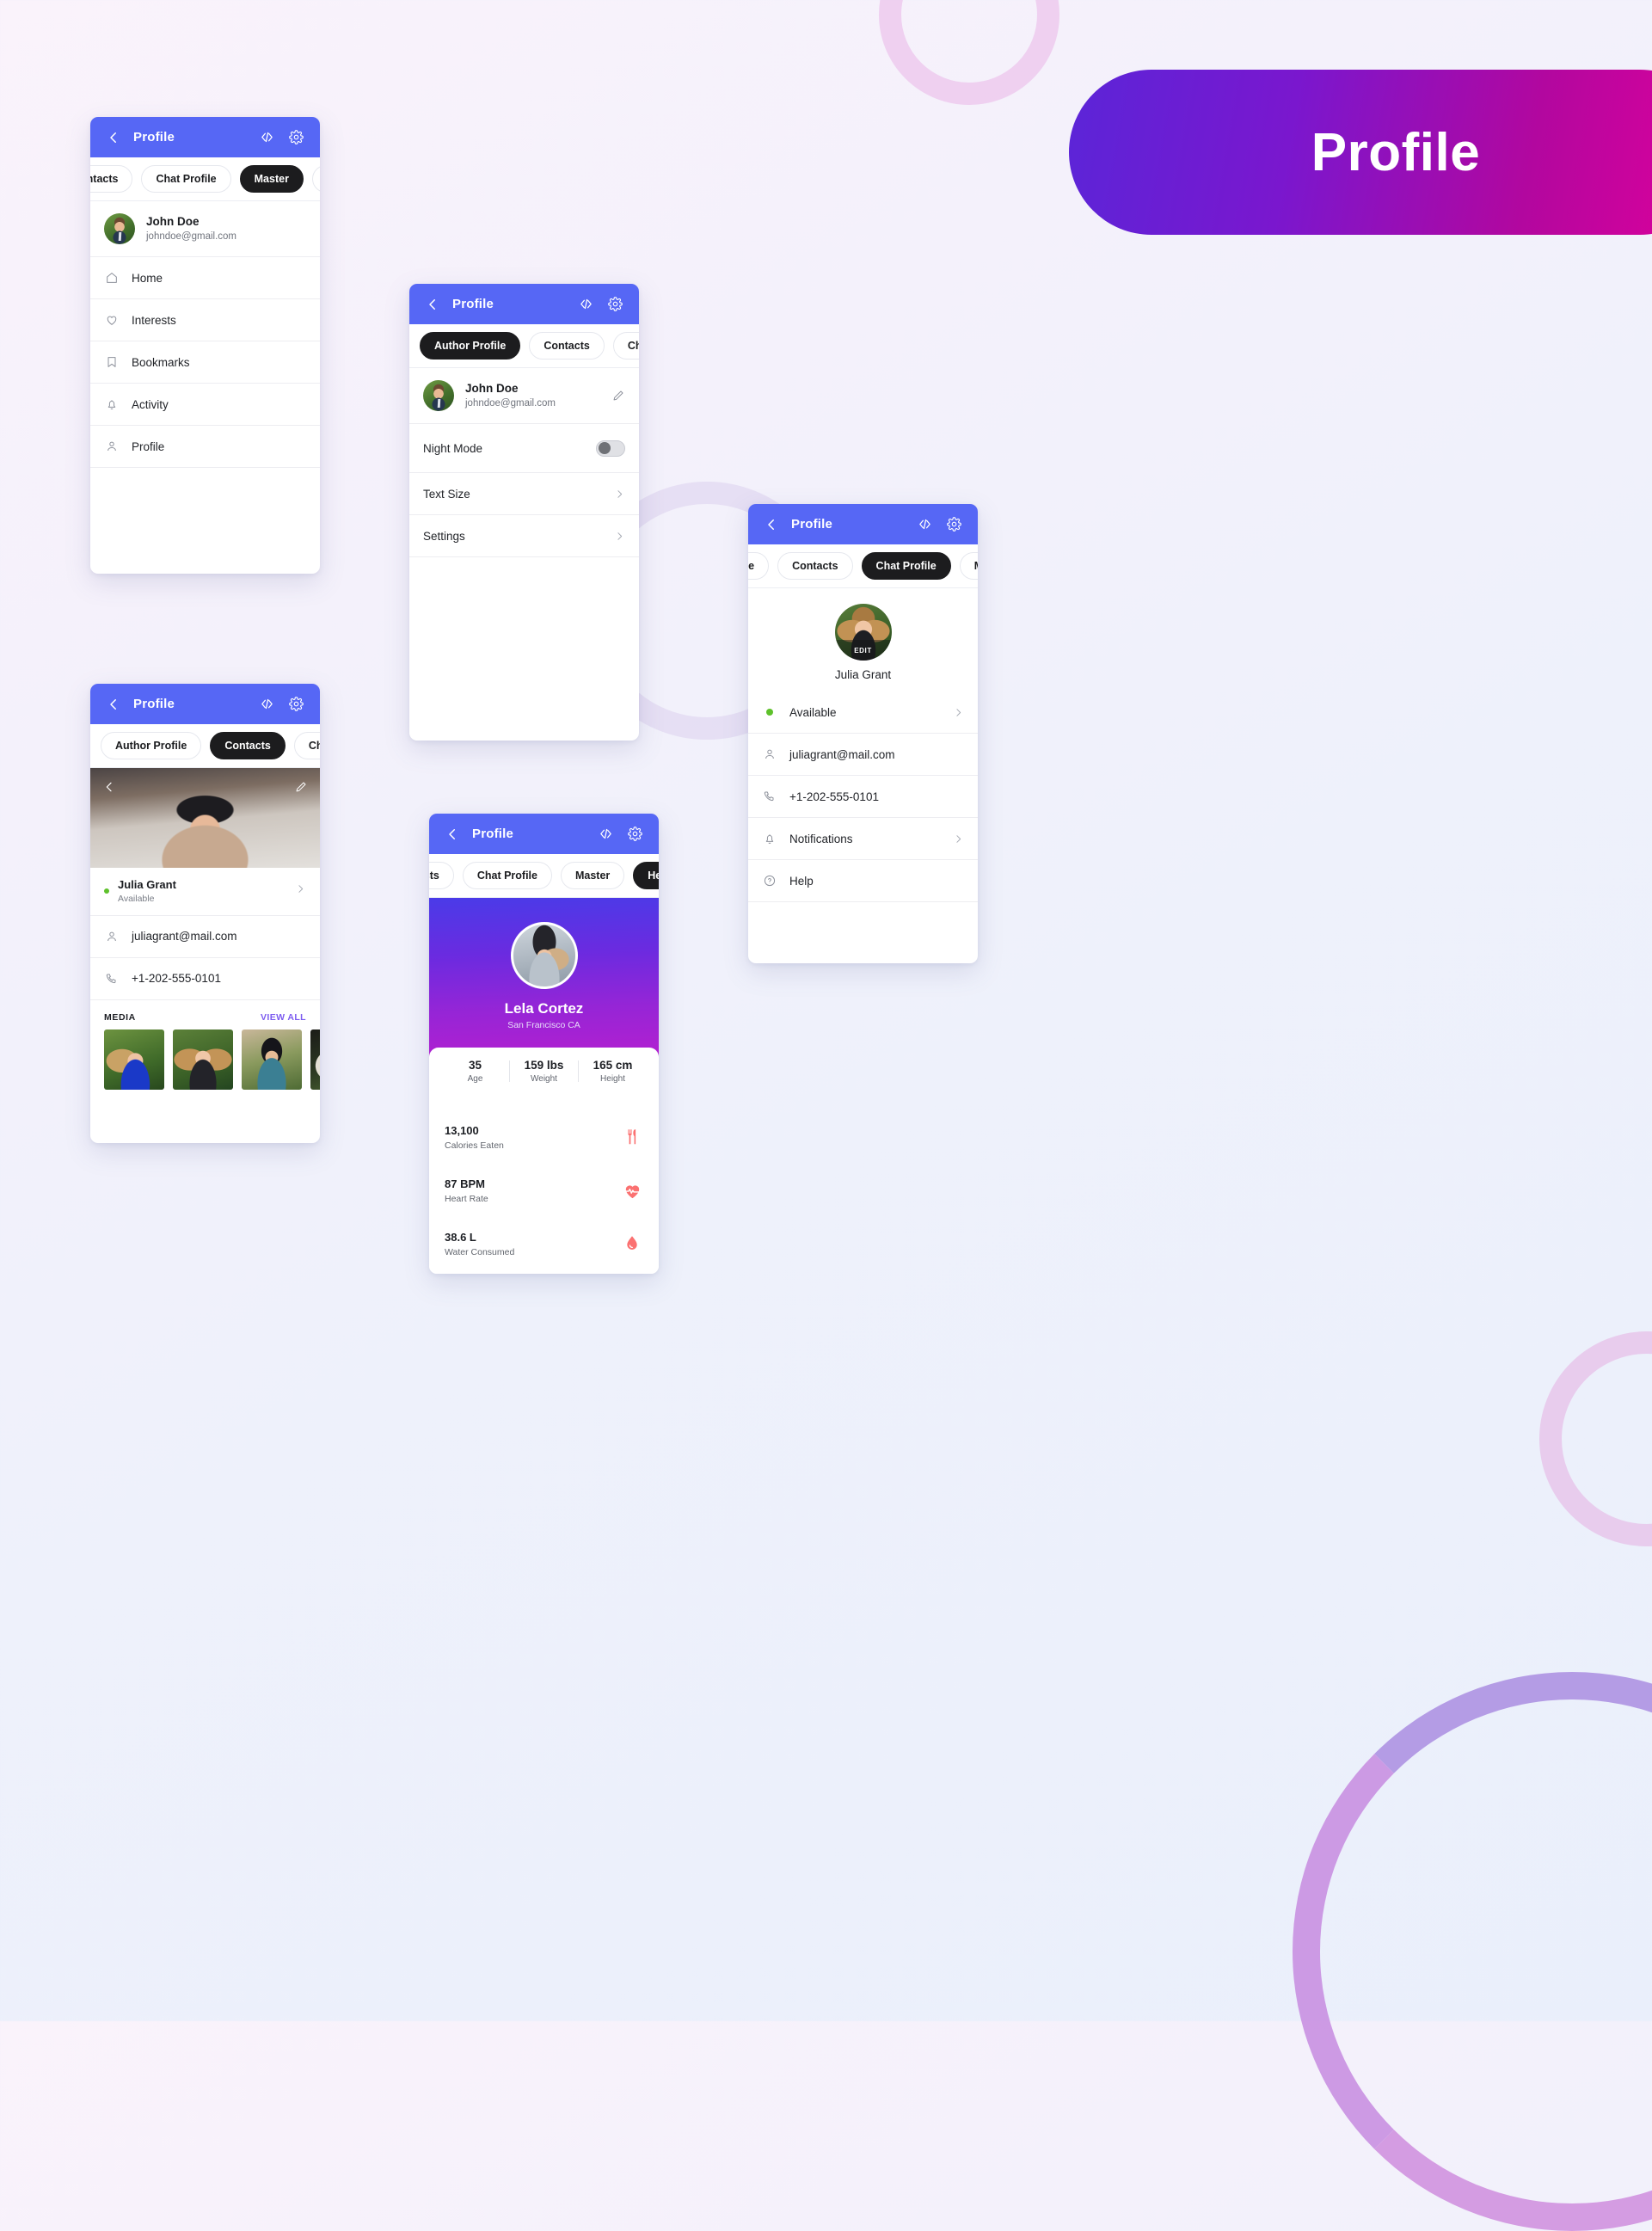 The height and width of the screenshot is (2231, 1652). I want to click on app-bar: Profile, so click(205, 704).